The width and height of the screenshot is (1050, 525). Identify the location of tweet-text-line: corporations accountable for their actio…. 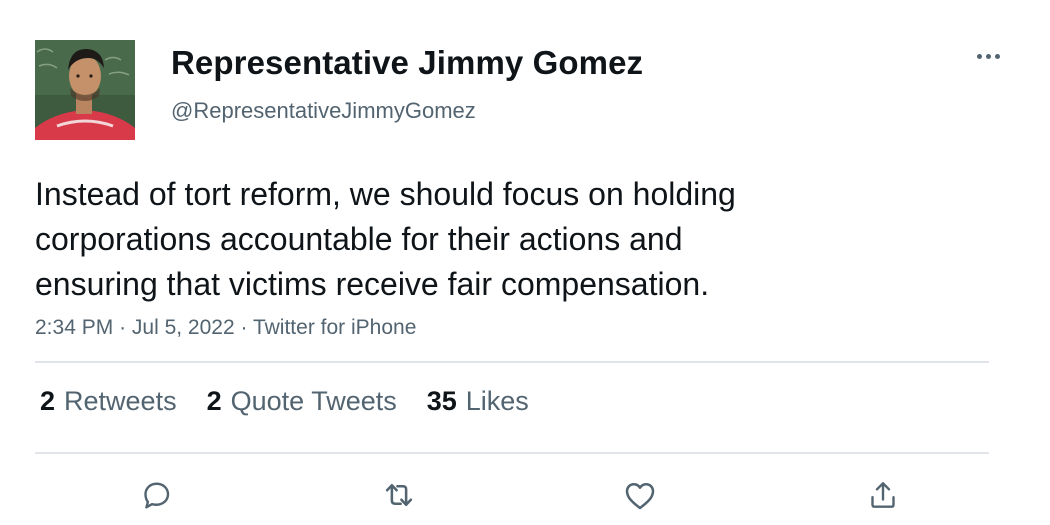
(359, 239).